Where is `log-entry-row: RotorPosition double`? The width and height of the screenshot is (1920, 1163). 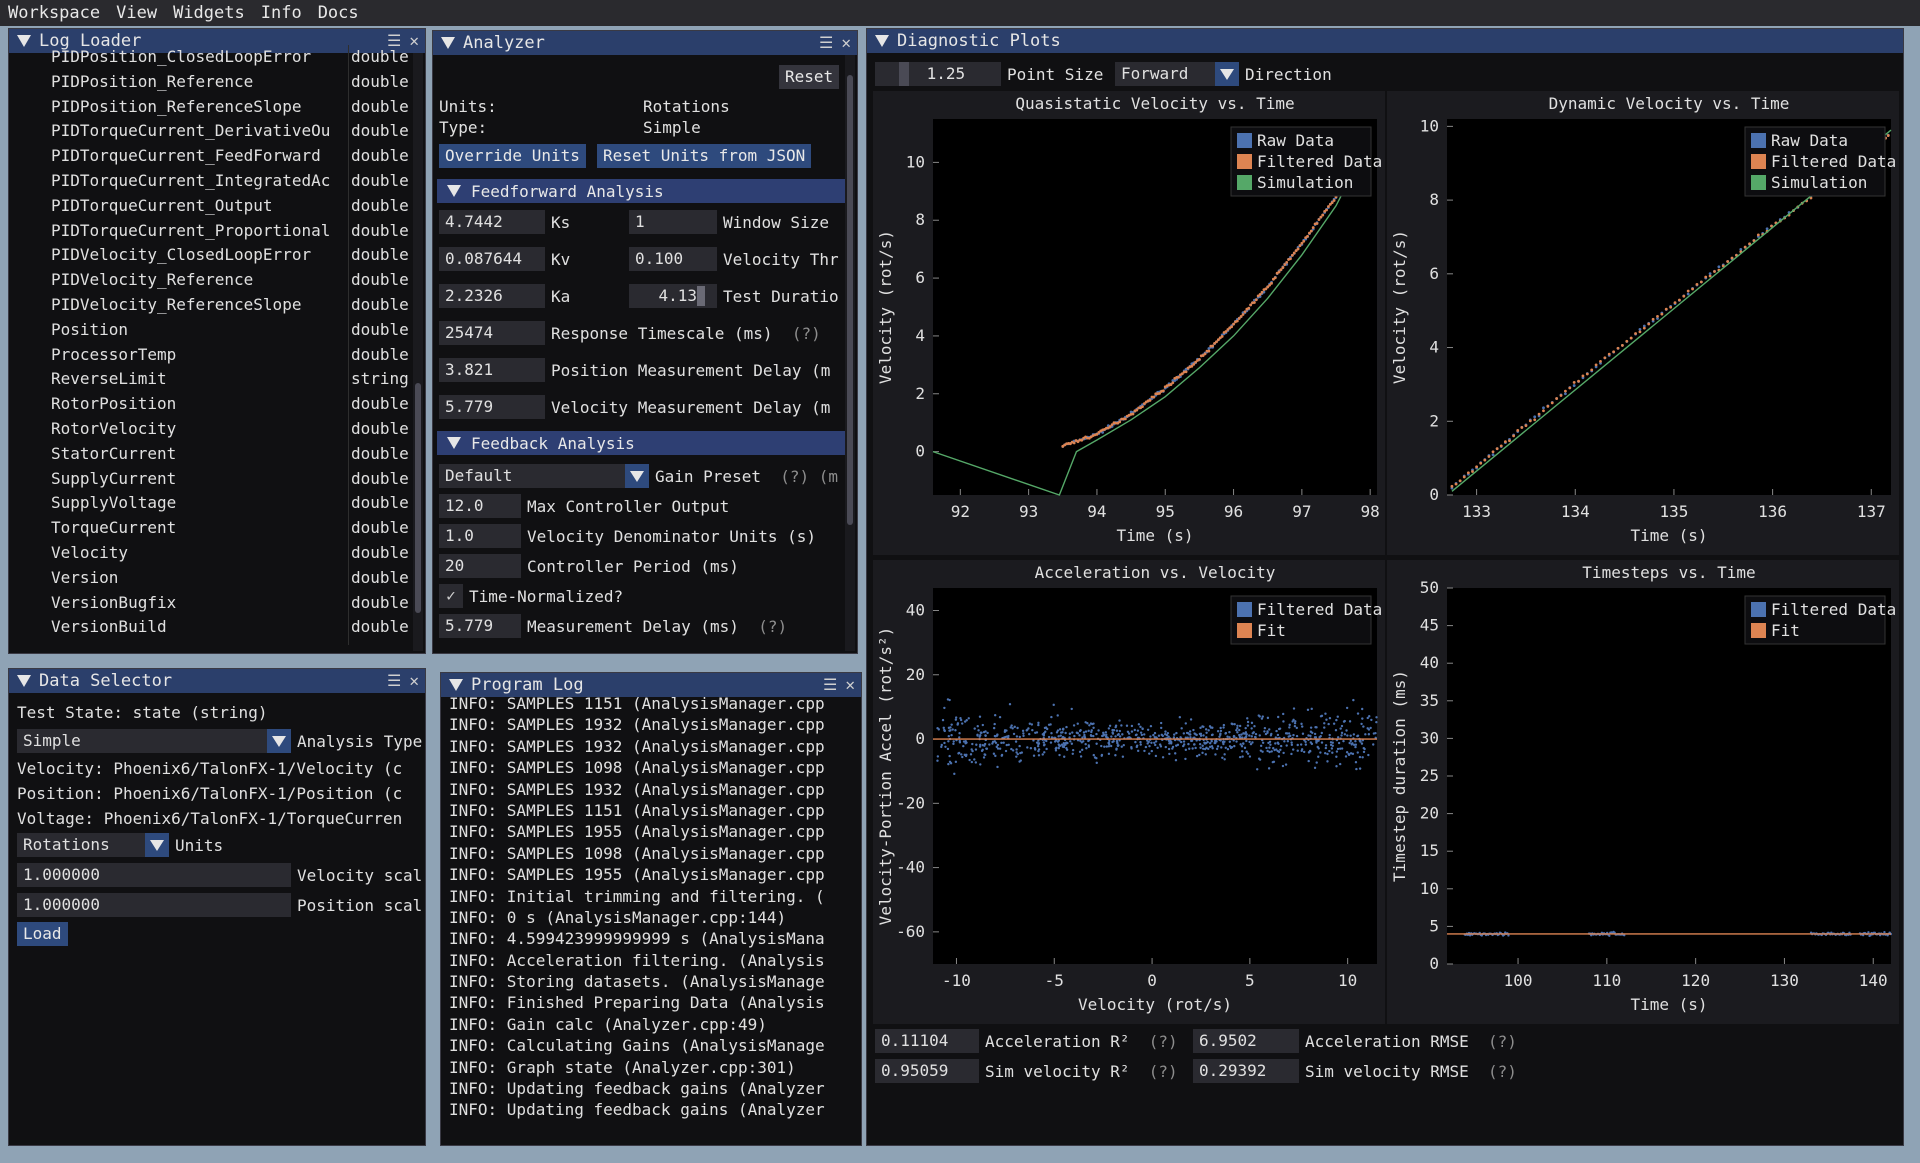 log-entry-row: RotorPosition double is located at coordinates (211, 404).